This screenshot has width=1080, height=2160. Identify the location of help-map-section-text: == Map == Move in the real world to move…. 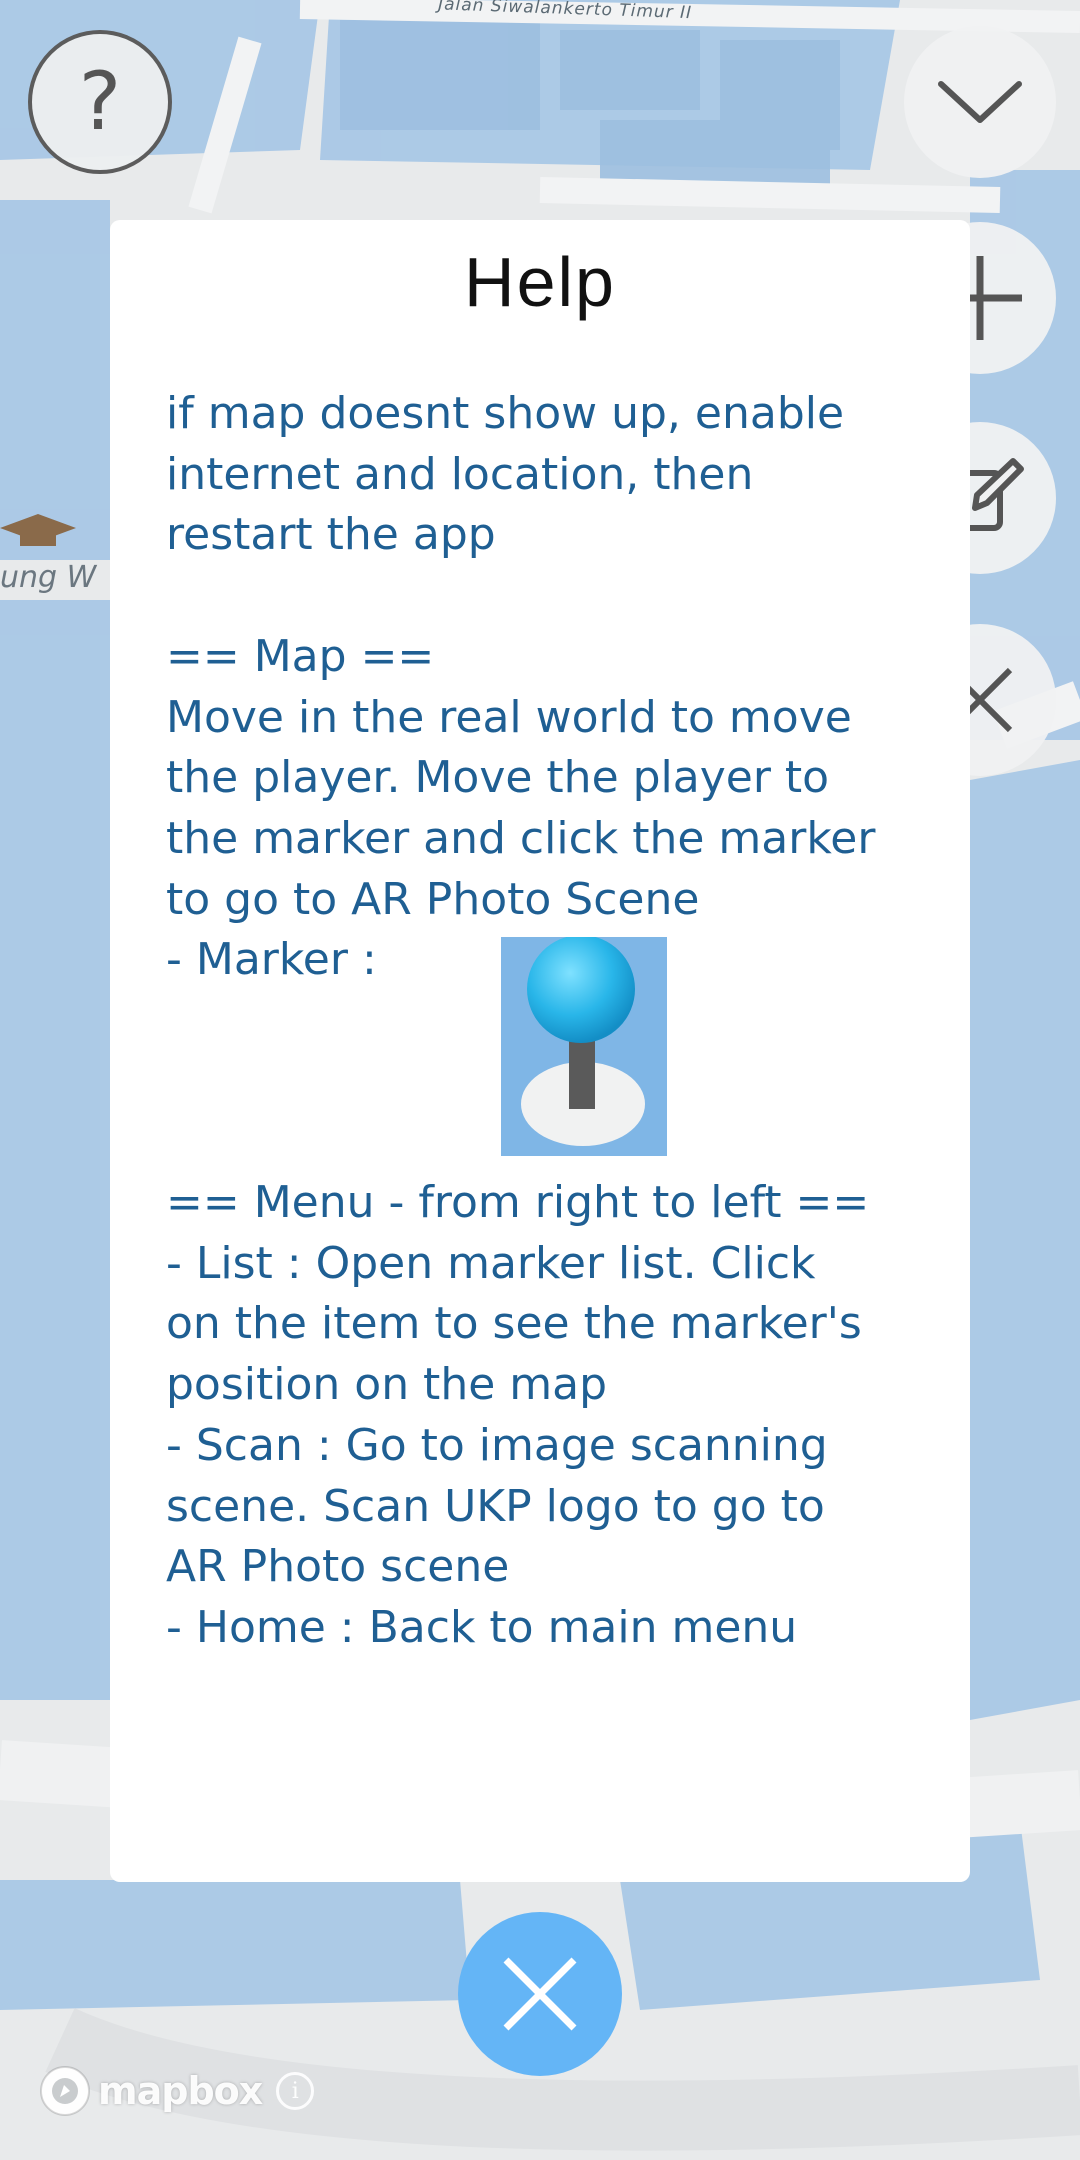
(521, 777).